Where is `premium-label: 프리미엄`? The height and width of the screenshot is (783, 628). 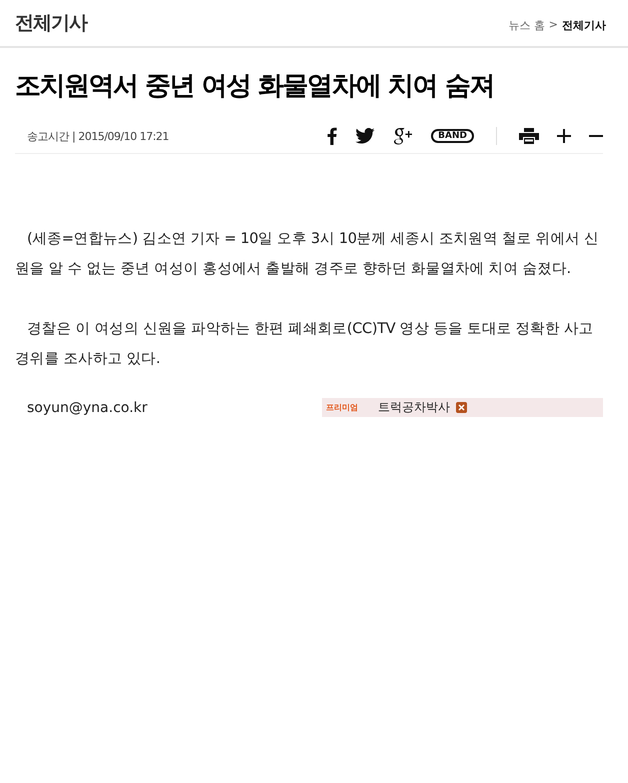 premium-label: 프리미엄 is located at coordinates (341, 407).